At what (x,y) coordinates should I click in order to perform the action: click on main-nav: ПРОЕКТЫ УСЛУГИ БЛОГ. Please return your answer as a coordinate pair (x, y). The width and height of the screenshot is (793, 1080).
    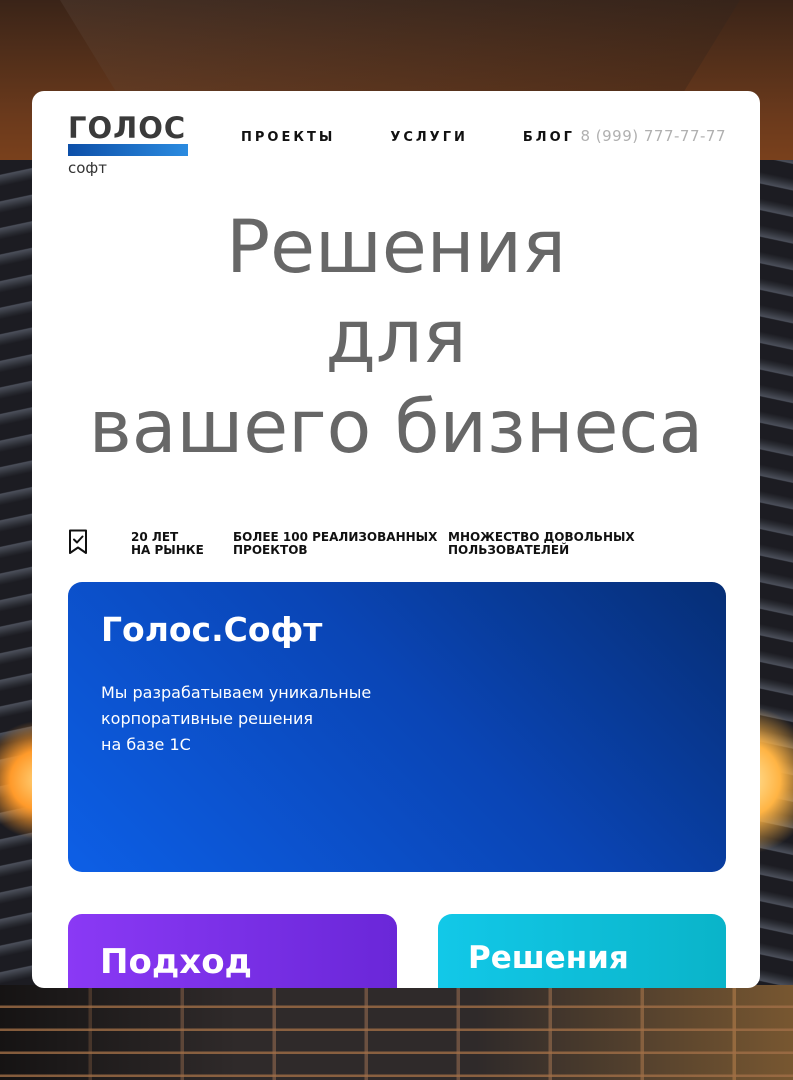
    Looking at the image, I should click on (435, 137).